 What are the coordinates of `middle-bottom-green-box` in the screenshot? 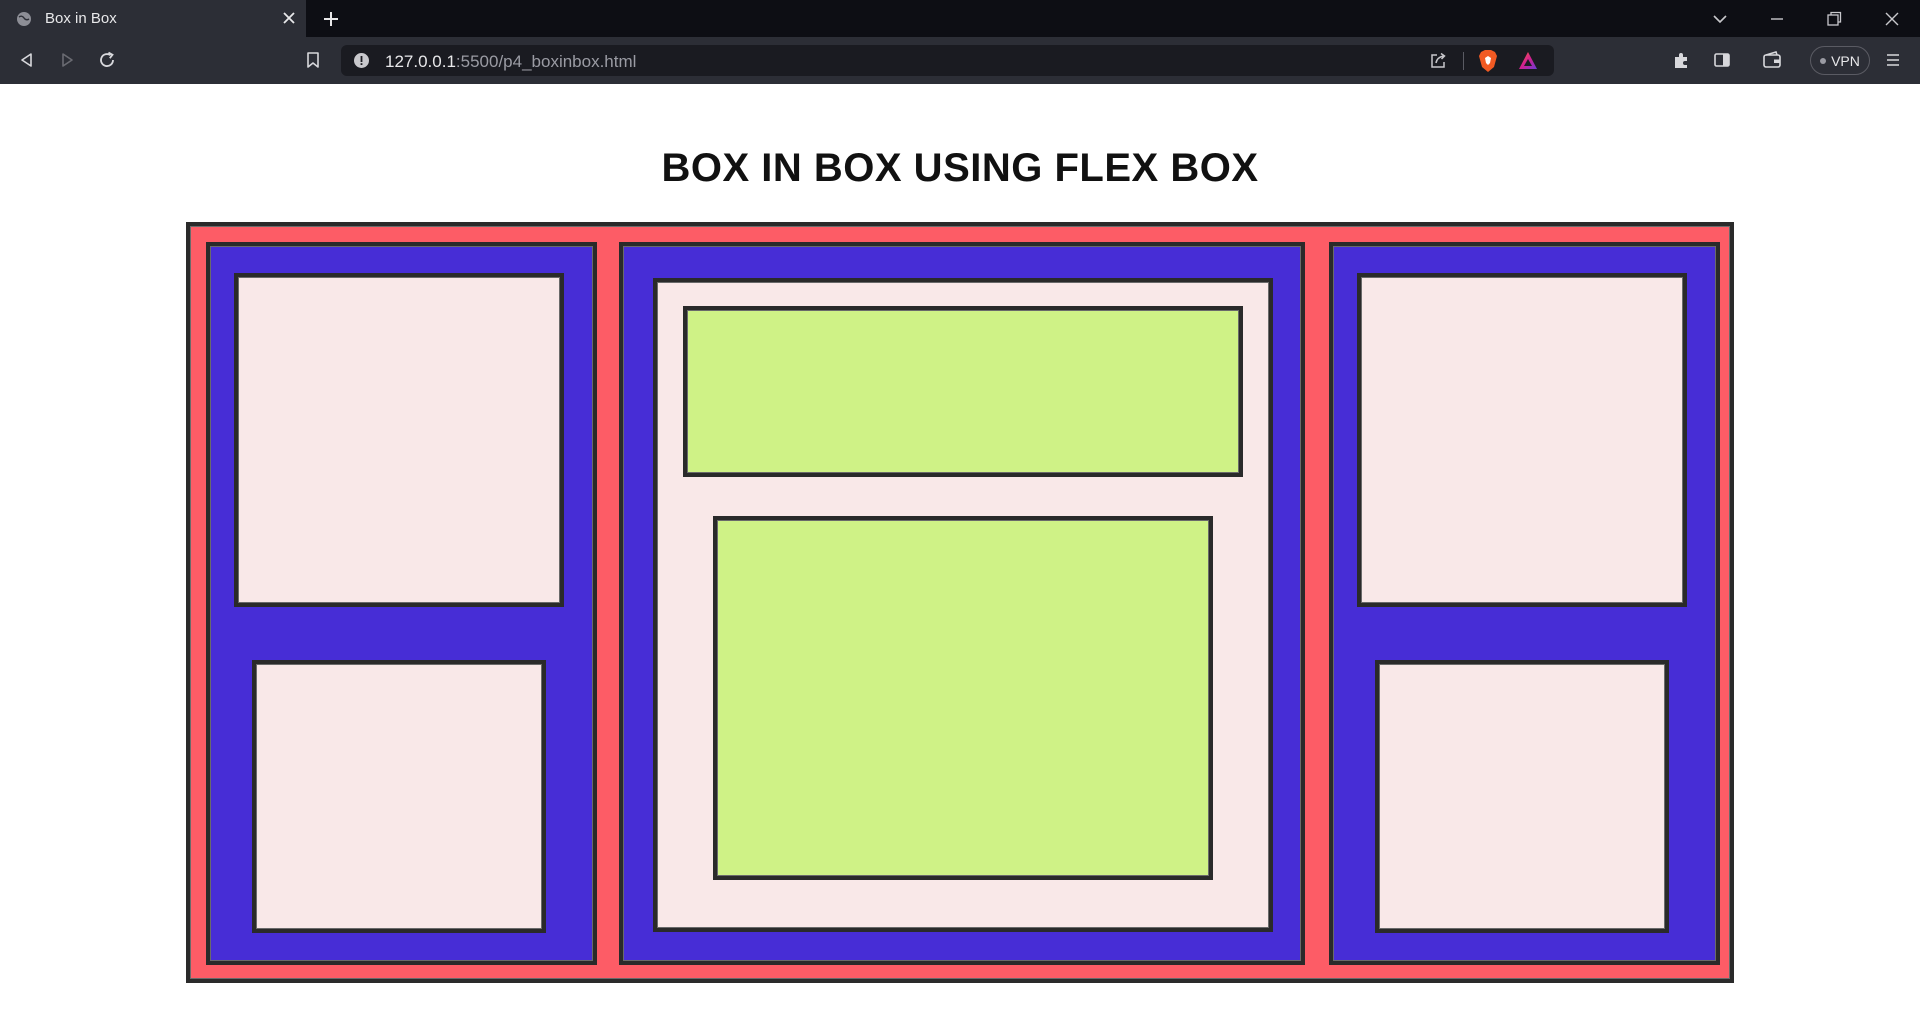 It's located at (963, 698).